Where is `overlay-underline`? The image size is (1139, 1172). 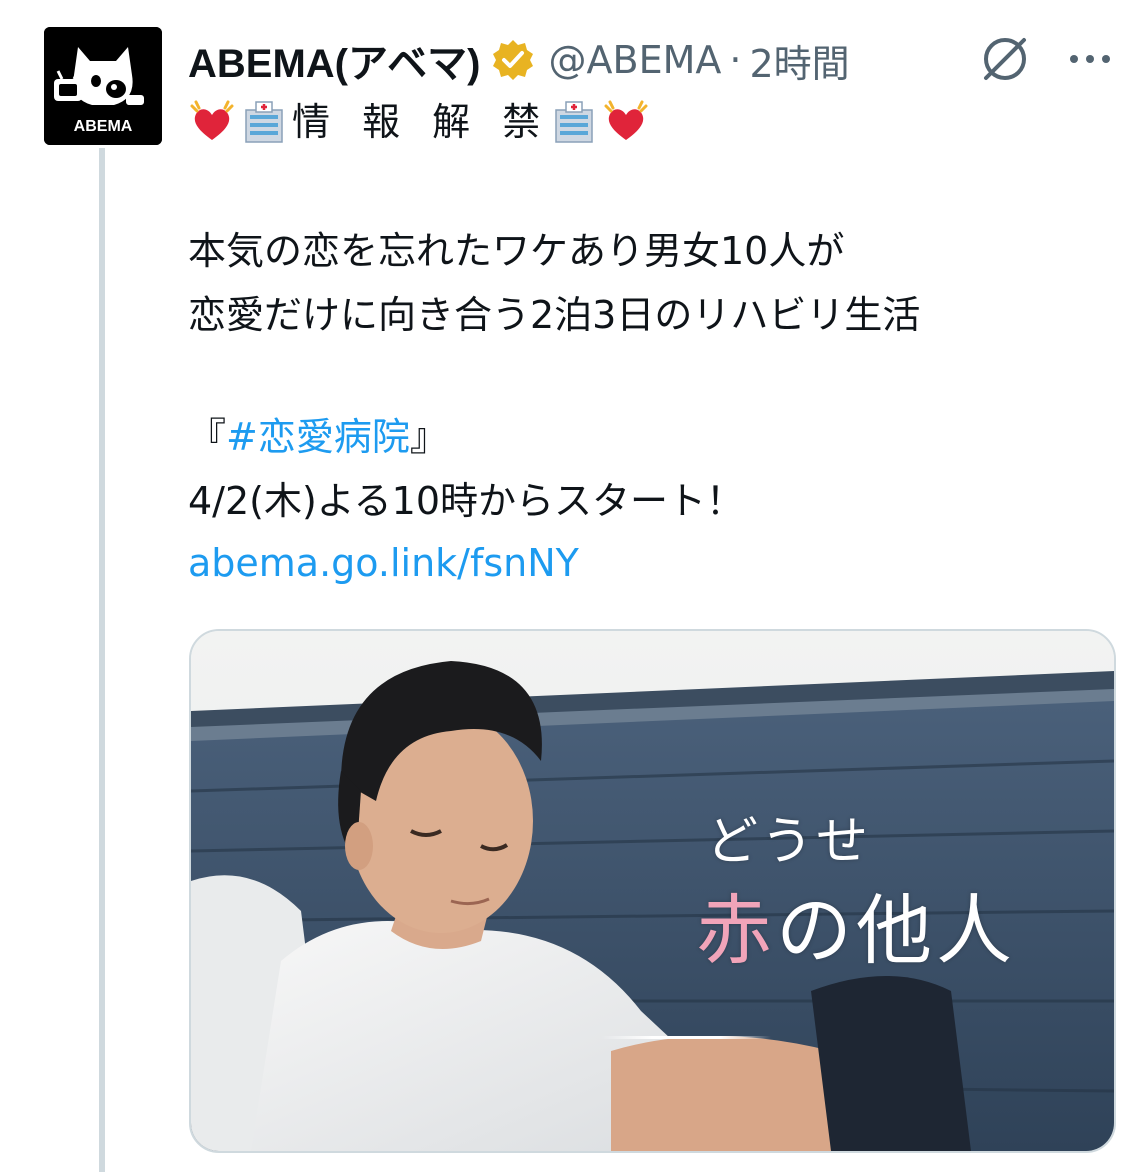 overlay-underline is located at coordinates (686, 1037).